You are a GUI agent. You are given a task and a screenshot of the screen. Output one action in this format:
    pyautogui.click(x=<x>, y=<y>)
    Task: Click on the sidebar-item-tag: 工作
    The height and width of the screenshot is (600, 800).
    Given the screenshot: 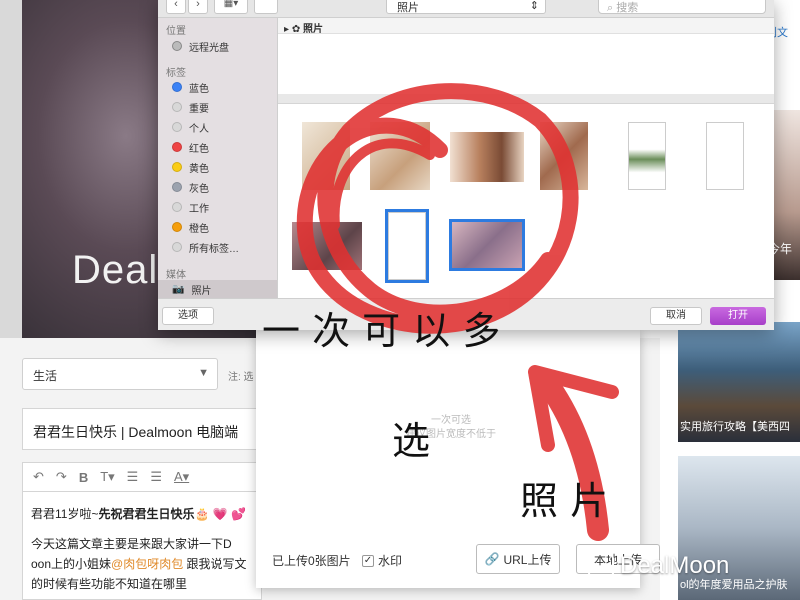 What is the action you would take?
    pyautogui.click(x=190, y=207)
    